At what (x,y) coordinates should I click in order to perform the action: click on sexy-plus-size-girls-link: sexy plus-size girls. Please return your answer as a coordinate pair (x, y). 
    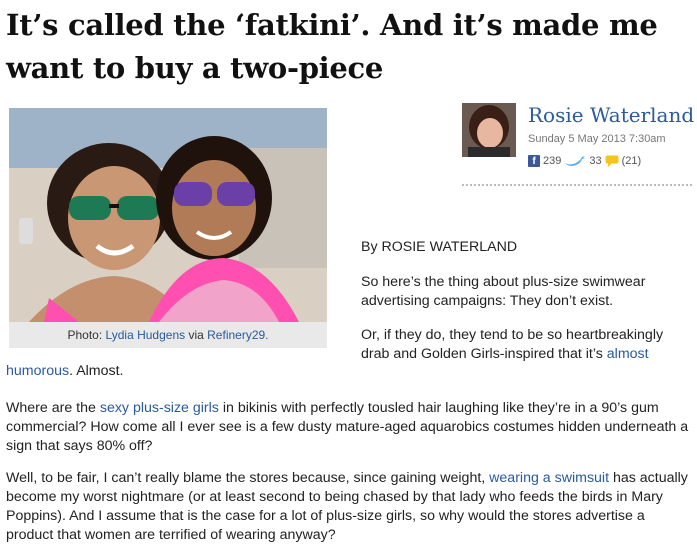
    Looking at the image, I should click on (159, 408).